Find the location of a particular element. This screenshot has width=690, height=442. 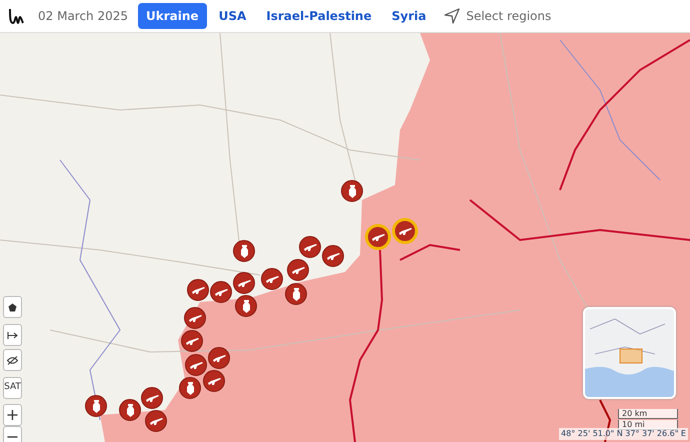

eye-slash-icon is located at coordinates (12, 360).